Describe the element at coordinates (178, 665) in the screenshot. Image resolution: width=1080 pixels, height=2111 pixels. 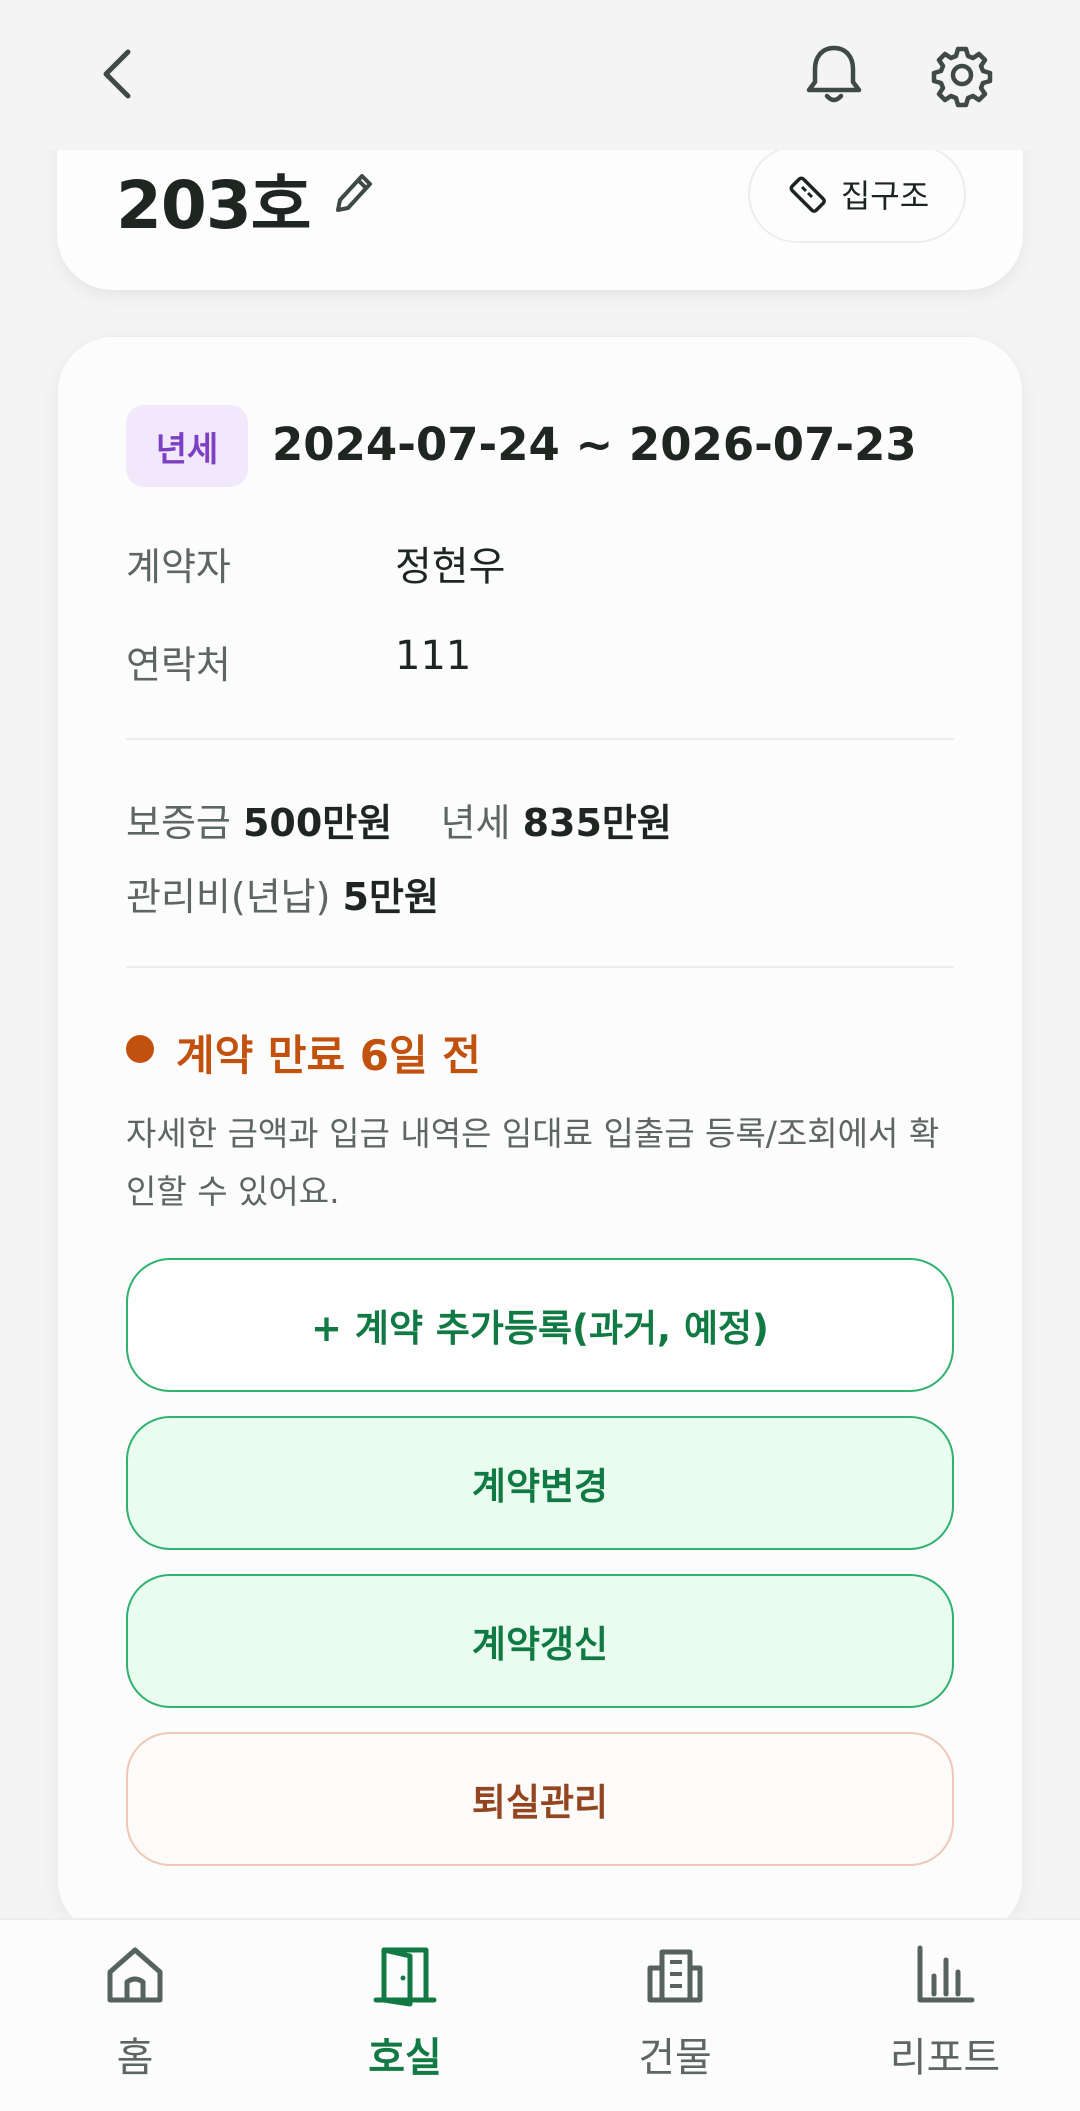
I see `contact-label: 연락처` at that location.